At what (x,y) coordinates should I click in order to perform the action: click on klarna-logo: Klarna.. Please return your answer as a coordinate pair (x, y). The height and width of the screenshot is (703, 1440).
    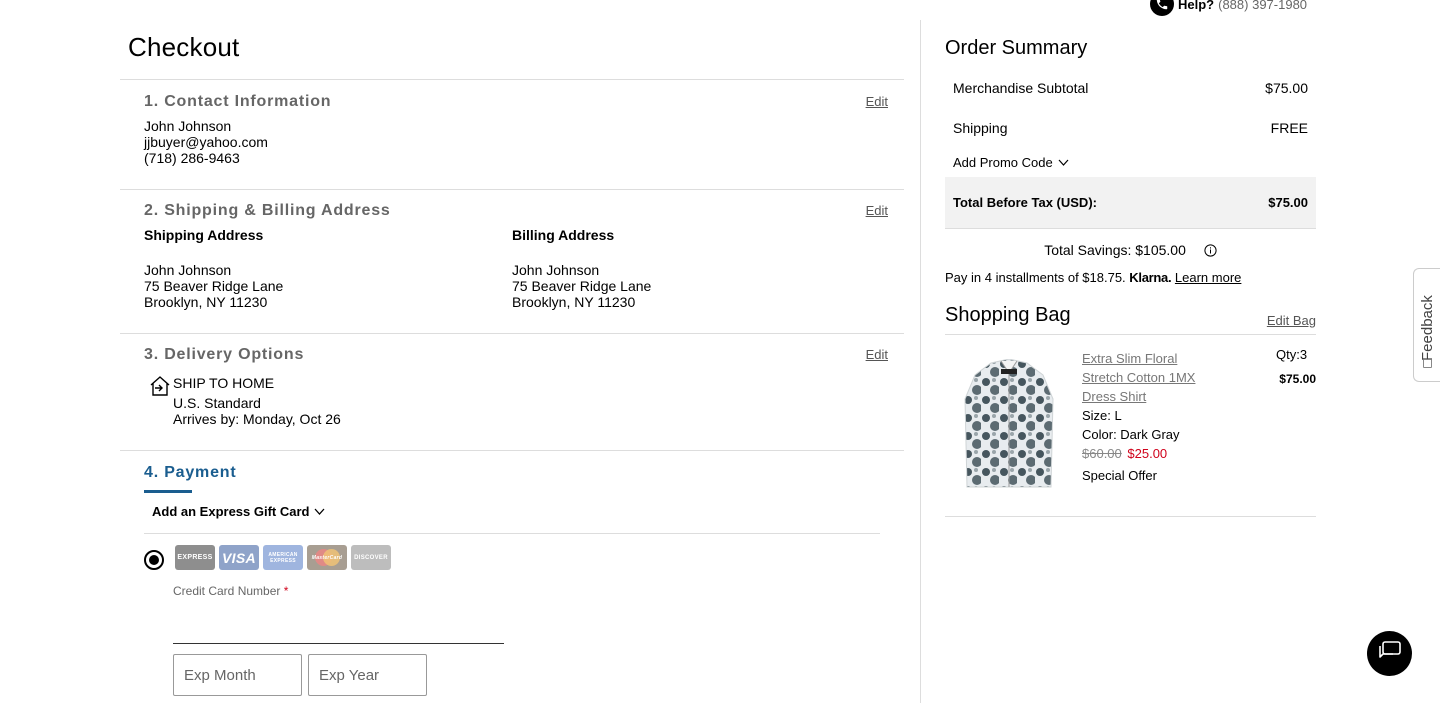
    Looking at the image, I should click on (1150, 277).